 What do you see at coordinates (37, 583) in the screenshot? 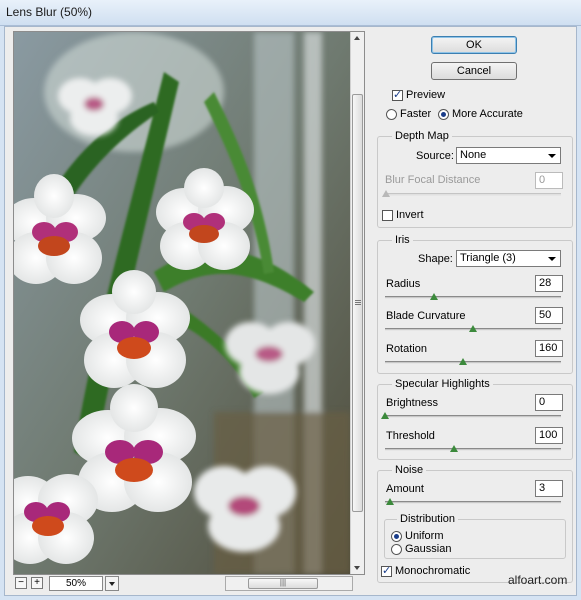
I see `zoom-in-button: +` at bounding box center [37, 583].